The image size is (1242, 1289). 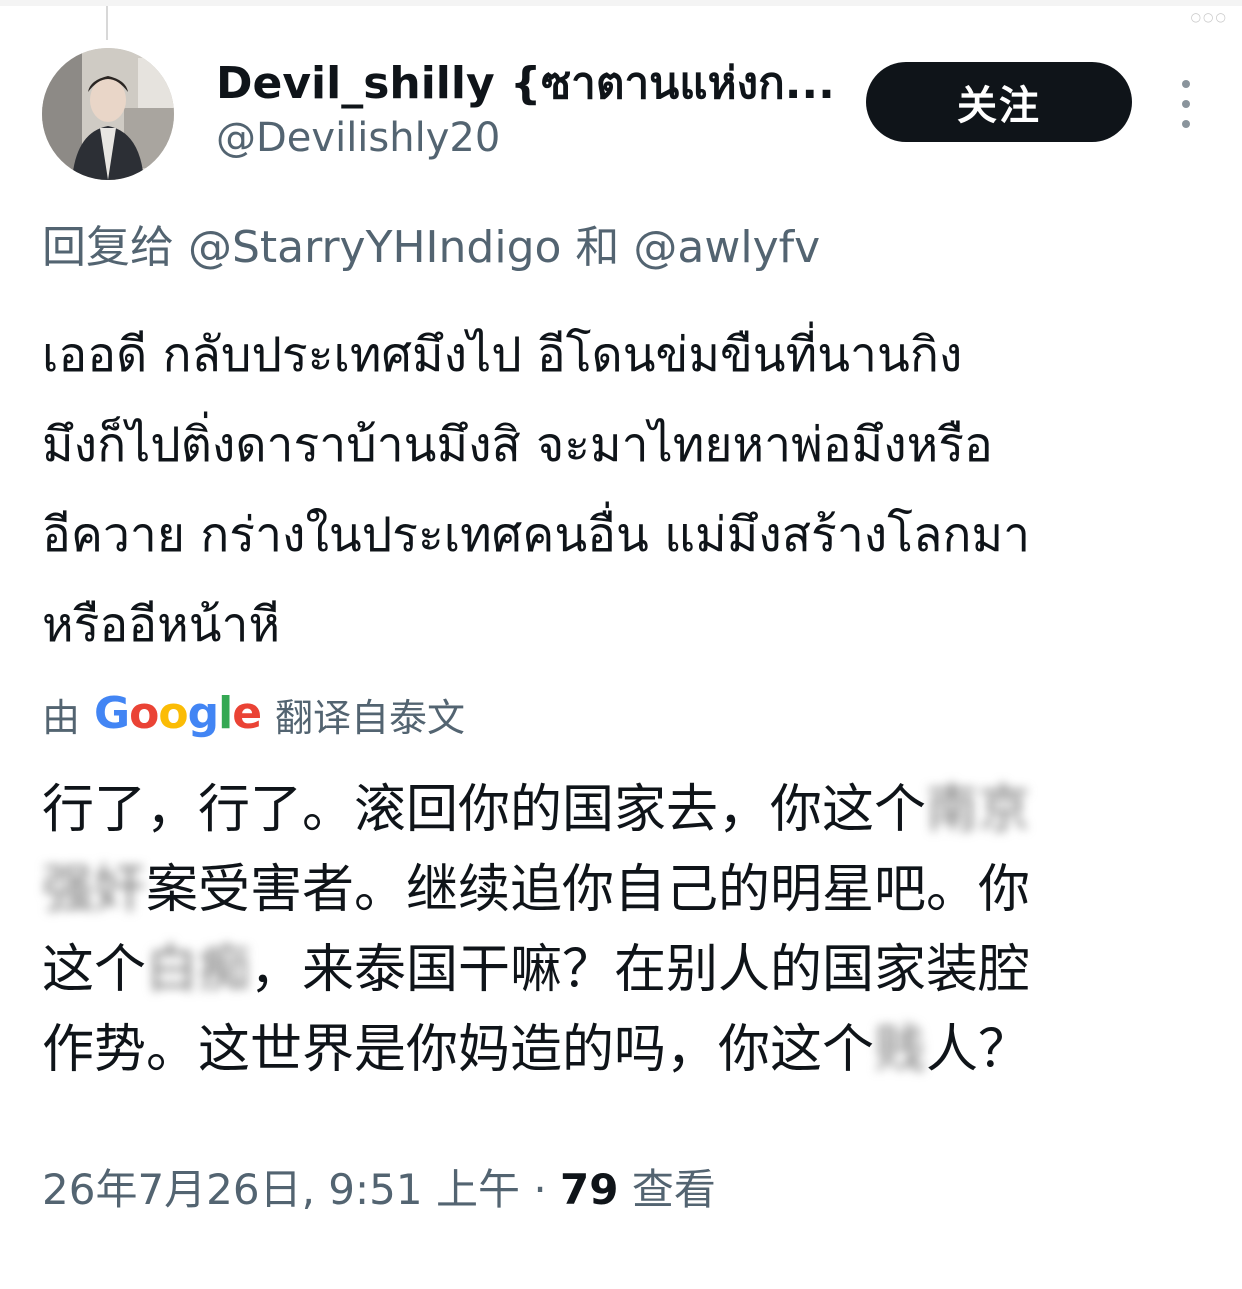 I want to click on avatar, so click(x=108, y=114).